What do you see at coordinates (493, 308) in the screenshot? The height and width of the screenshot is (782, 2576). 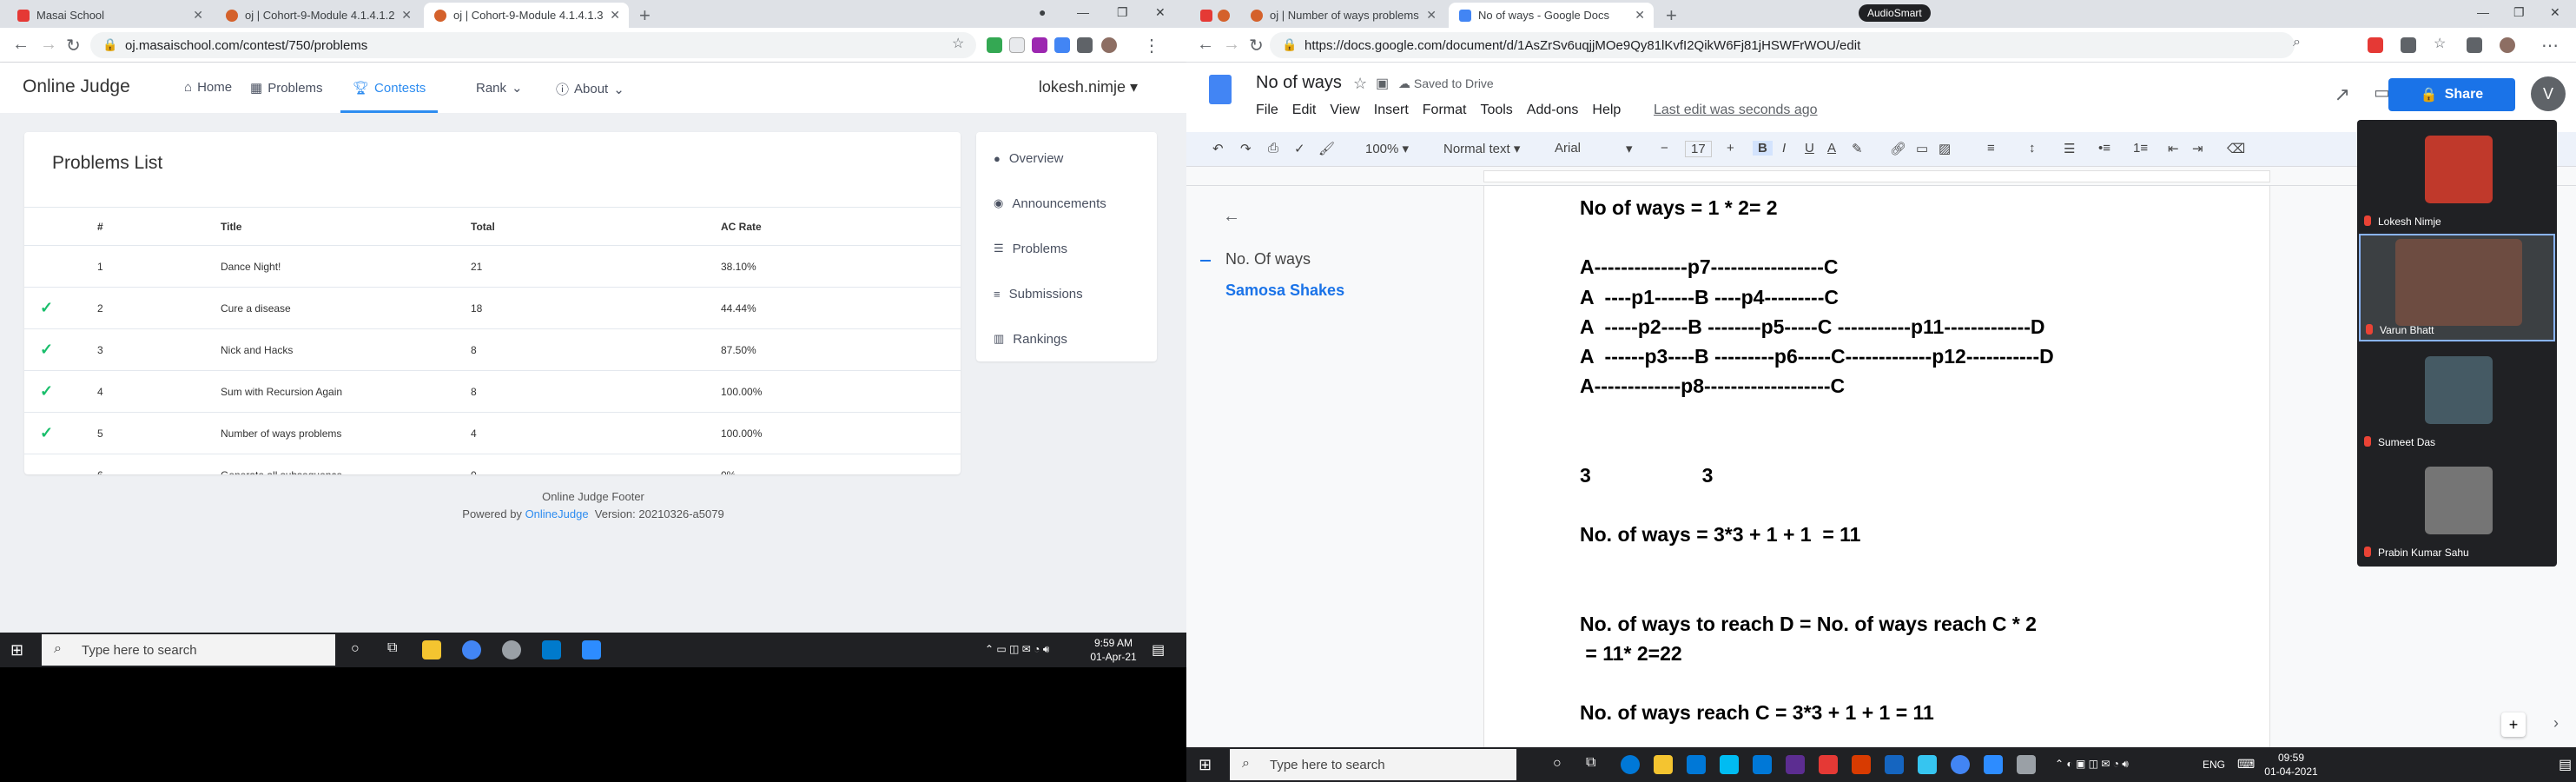 I see `table-row: ✓ 2 Cure a disease 18 44.44%` at bounding box center [493, 308].